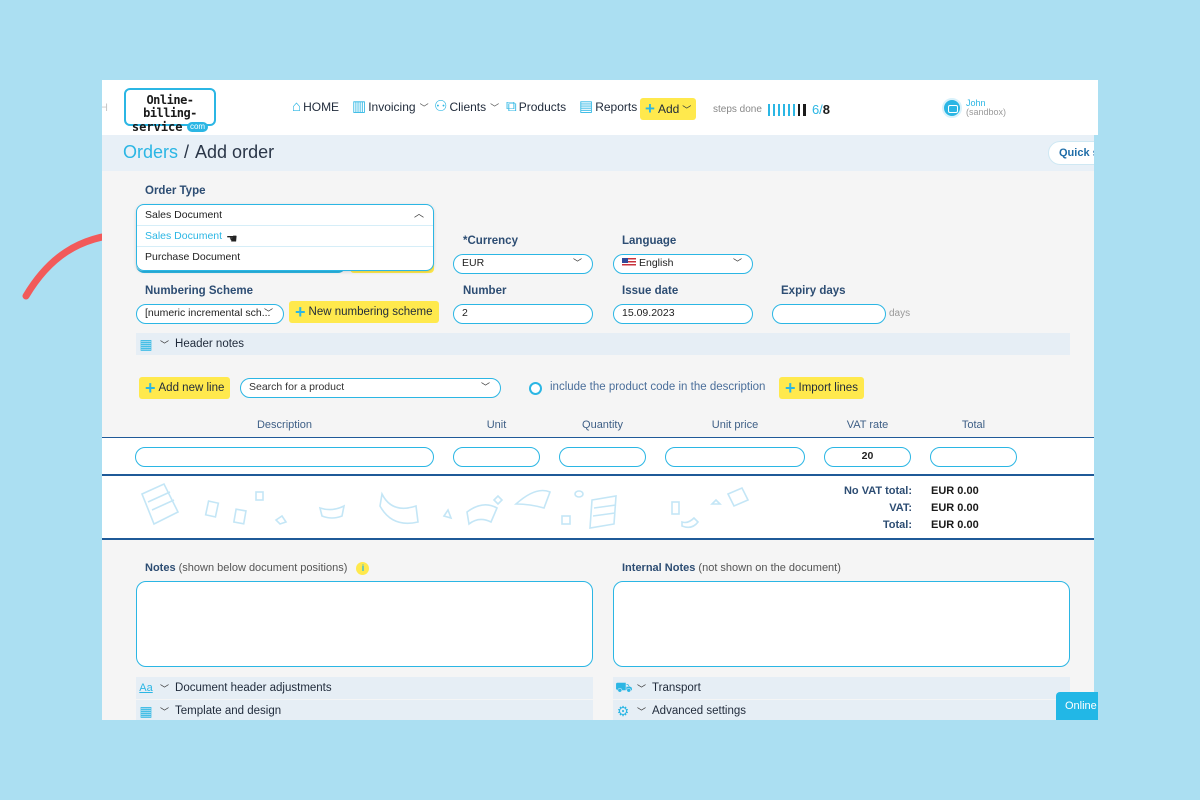 This screenshot has height=800, width=1200. I want to click on nav-clients: ⚇ Clients ﹀, so click(466, 106).